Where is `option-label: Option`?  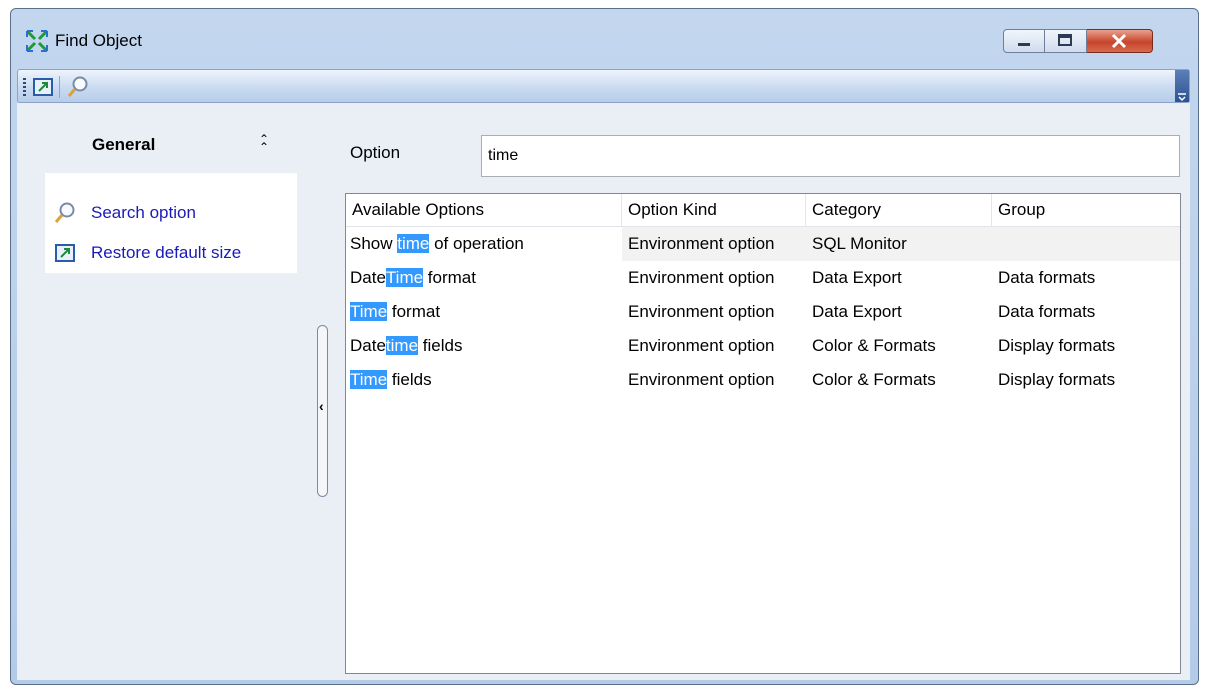 option-label: Option is located at coordinates (375, 152).